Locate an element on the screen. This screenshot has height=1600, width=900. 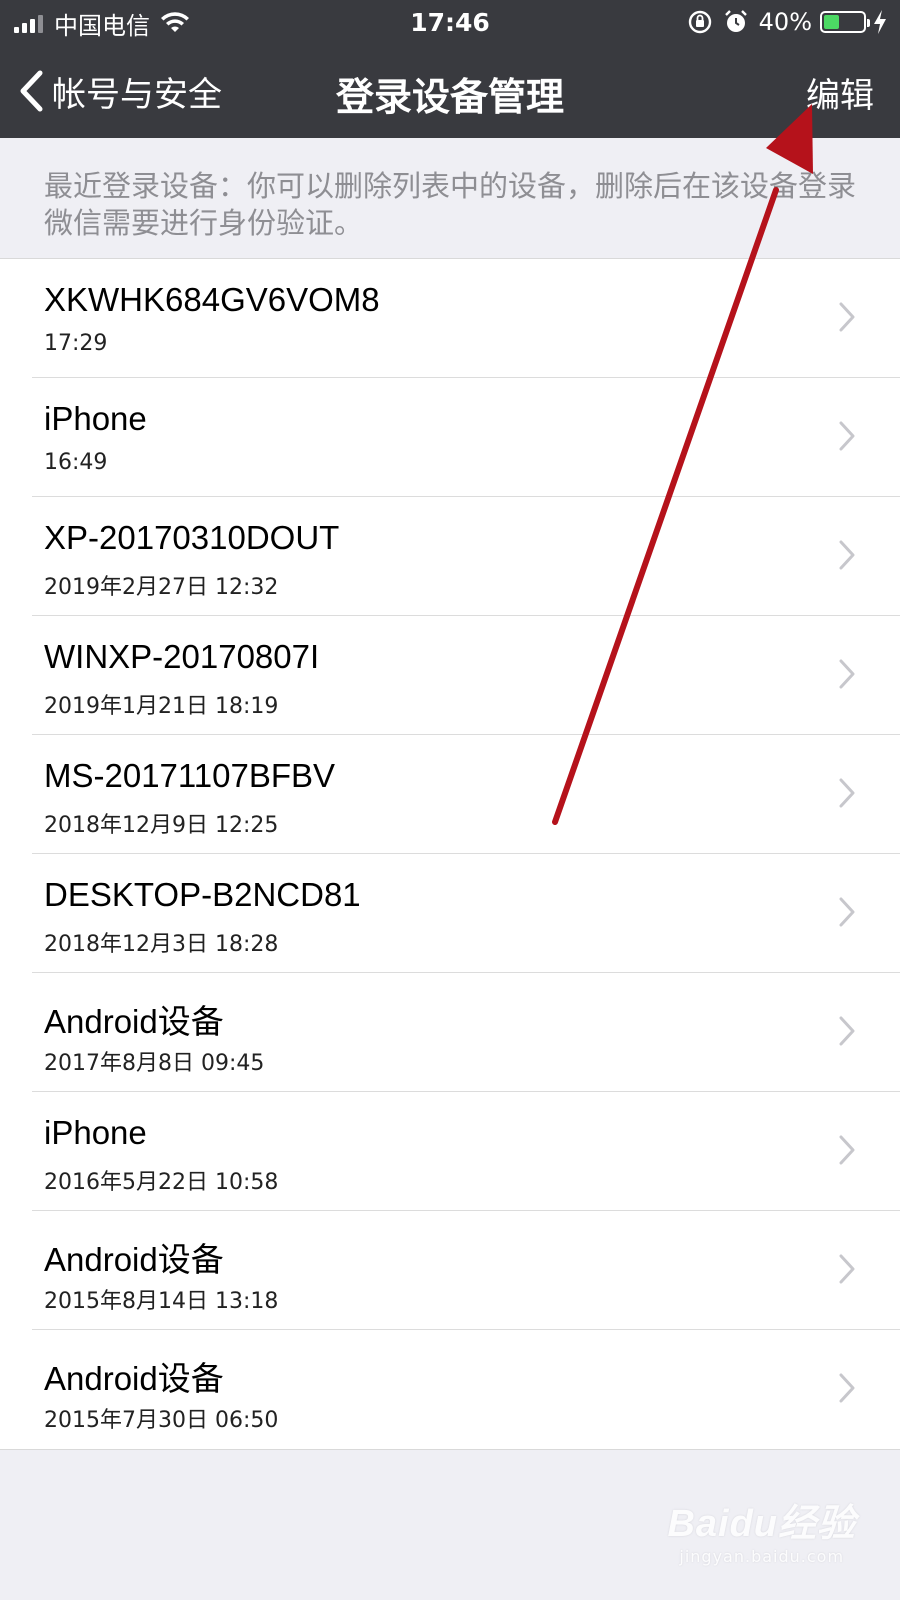
charging-icon is located at coordinates (880, 22).